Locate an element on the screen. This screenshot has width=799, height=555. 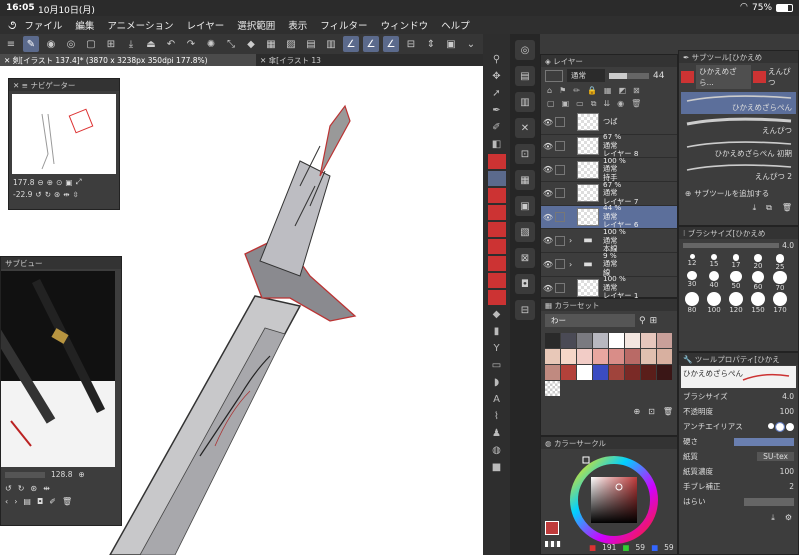
brush-group-icon is located at coordinates (688, 77).